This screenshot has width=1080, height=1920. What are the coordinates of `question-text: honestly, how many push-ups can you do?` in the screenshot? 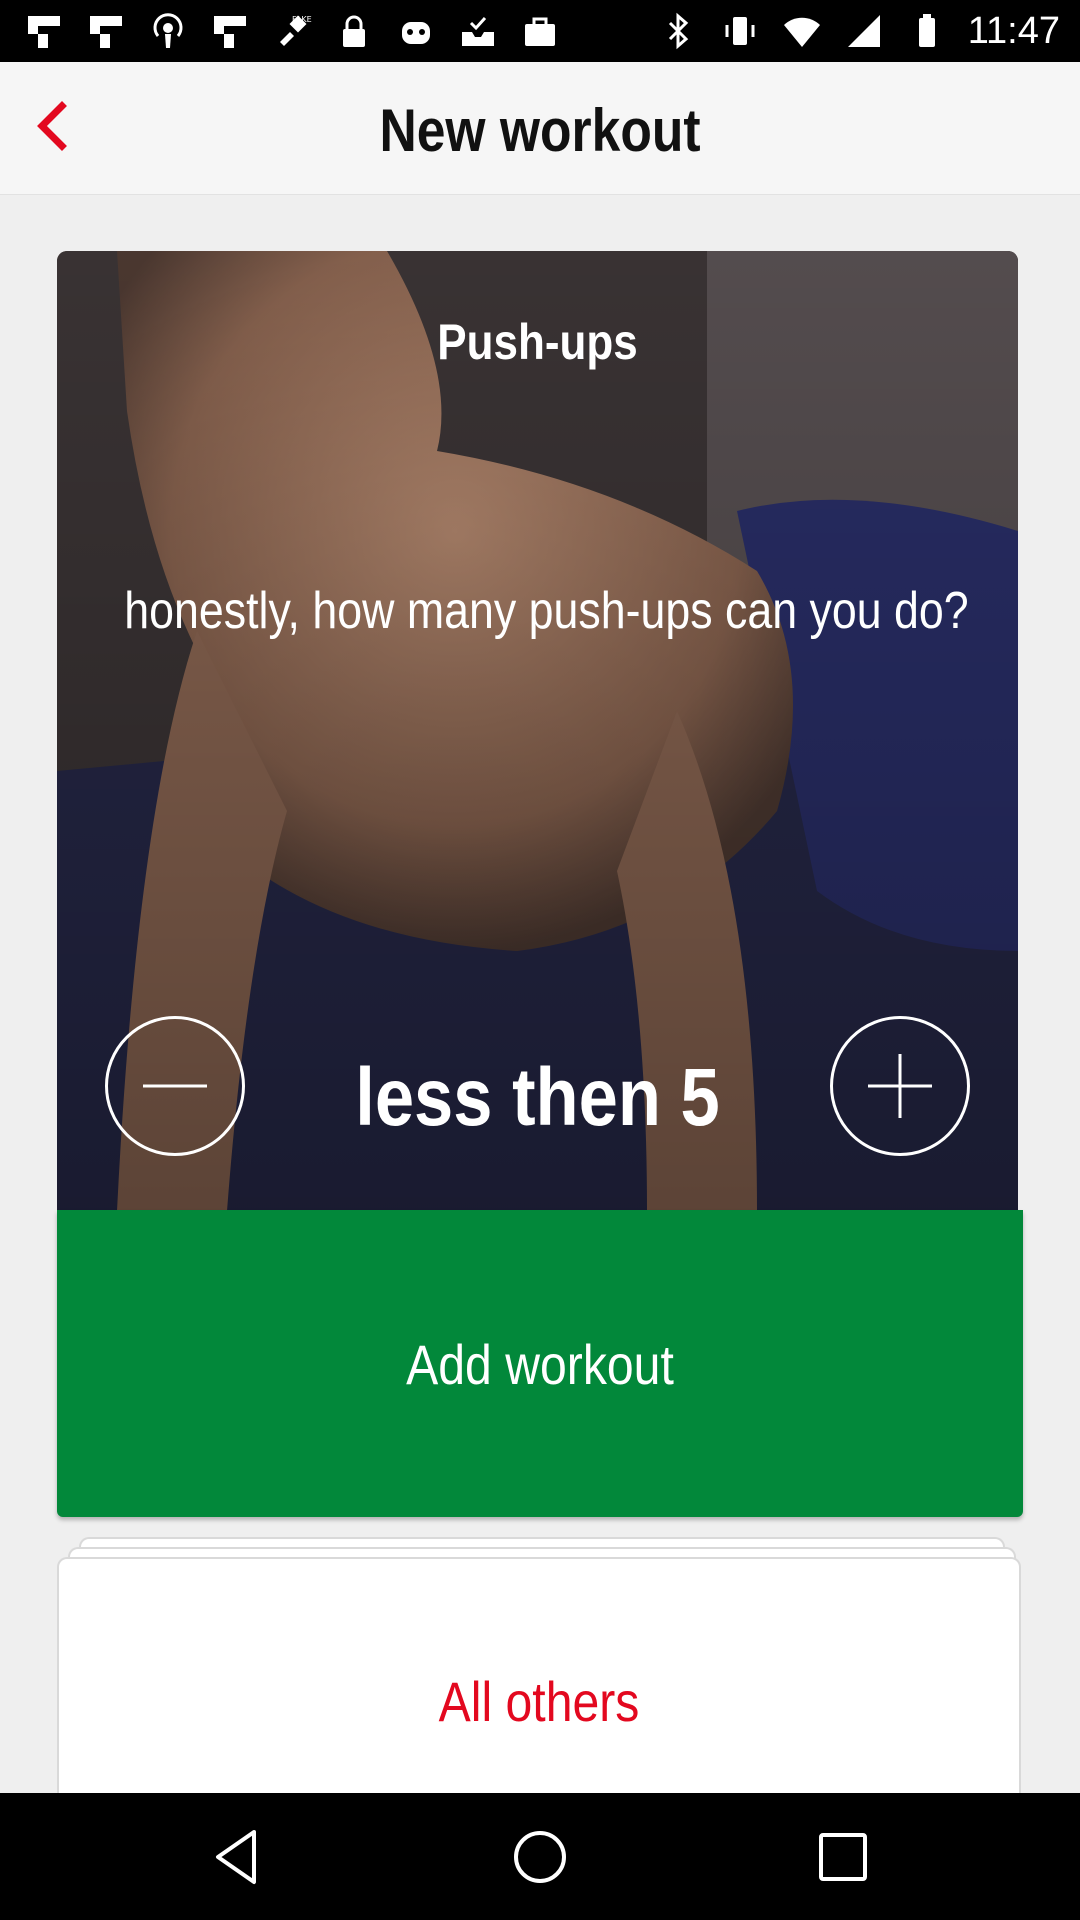 It's located at (546, 611).